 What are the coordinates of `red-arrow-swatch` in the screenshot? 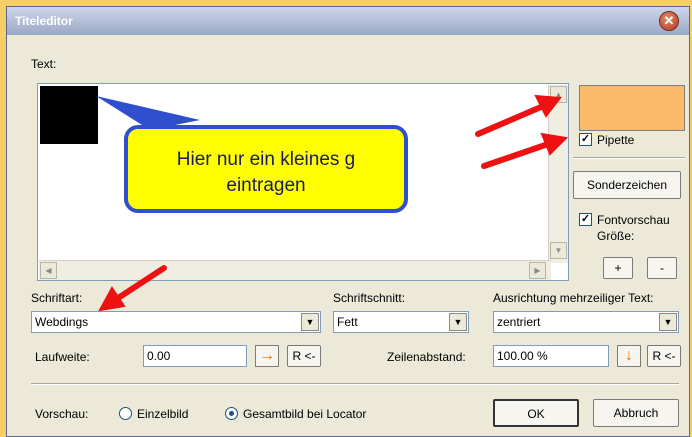 It's located at (513, 119).